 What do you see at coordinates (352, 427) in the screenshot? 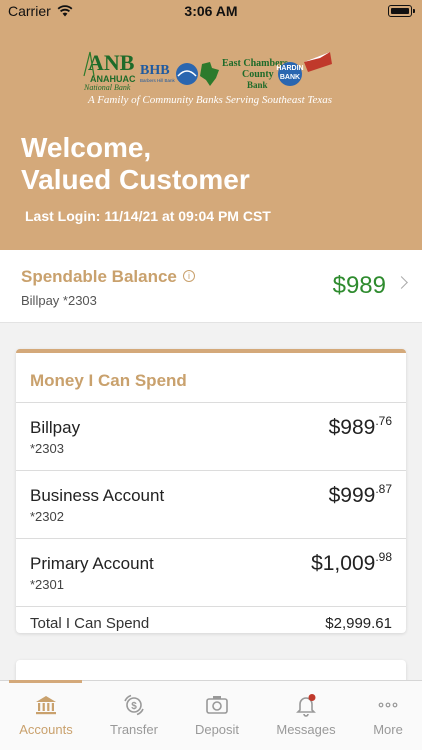
I see `balance-dollars: $989` at bounding box center [352, 427].